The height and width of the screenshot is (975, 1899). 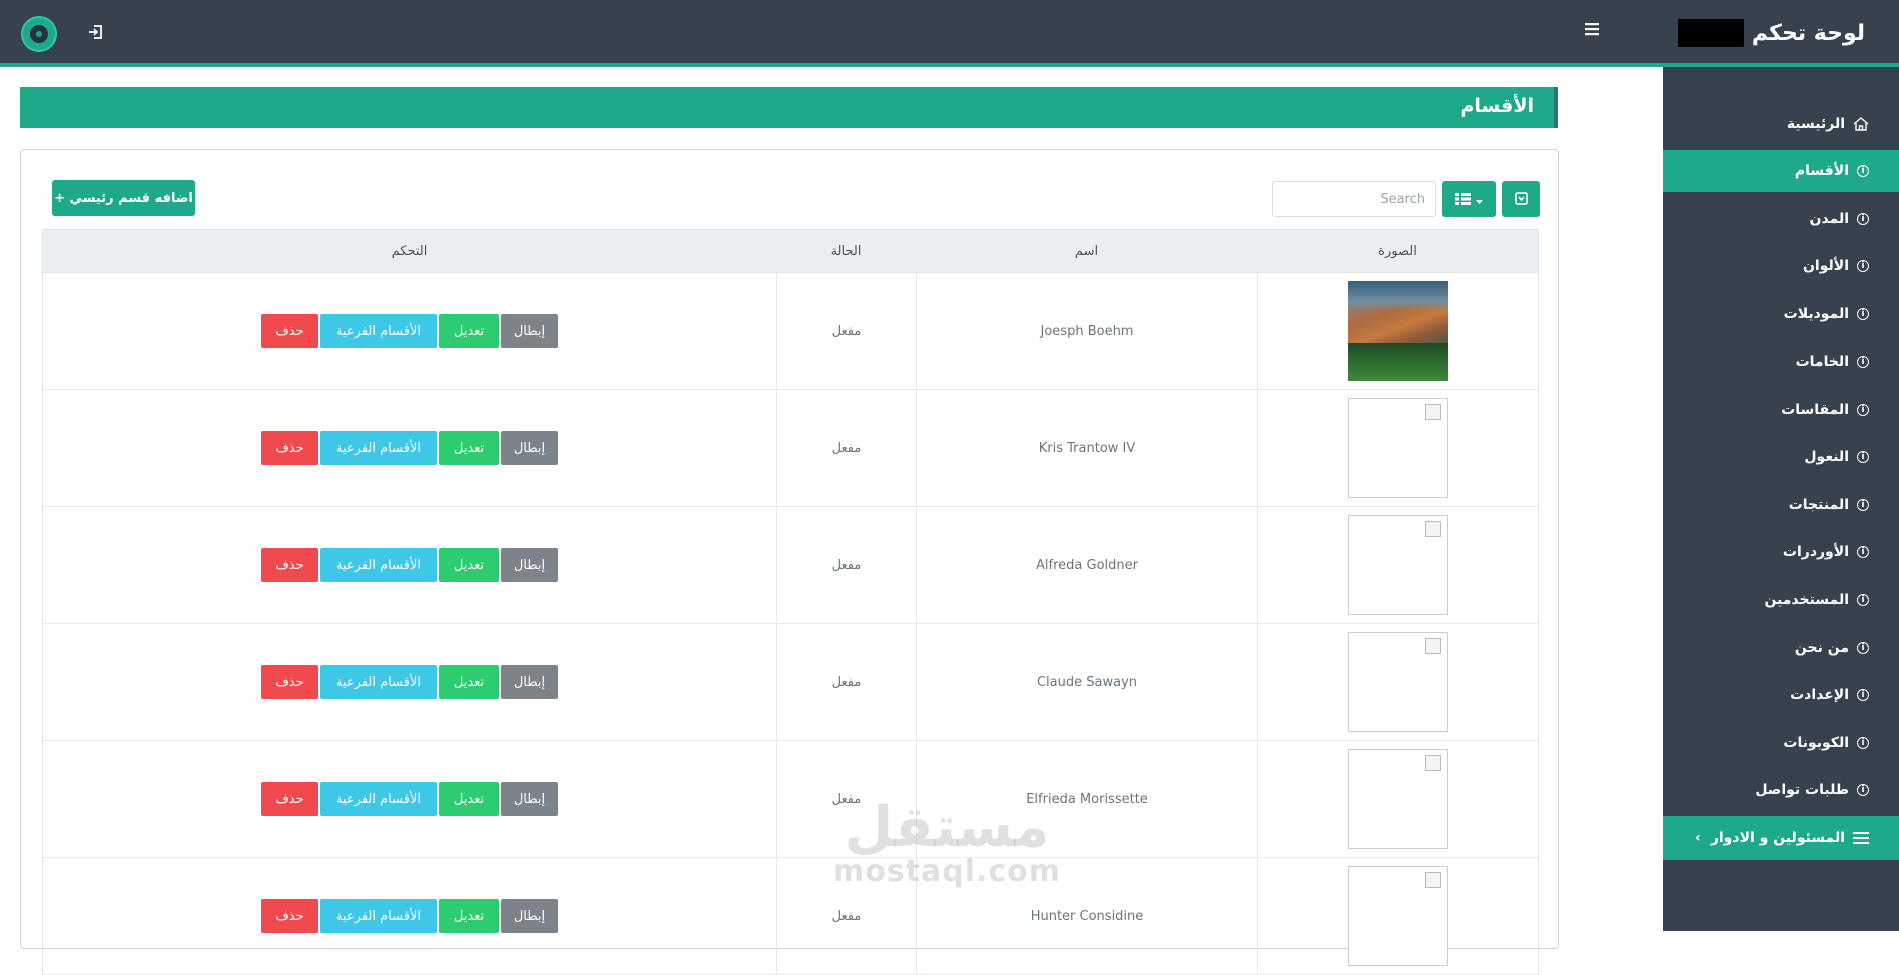 What do you see at coordinates (1086, 331) in the screenshot?
I see `name-cell: Joesph Boehm` at bounding box center [1086, 331].